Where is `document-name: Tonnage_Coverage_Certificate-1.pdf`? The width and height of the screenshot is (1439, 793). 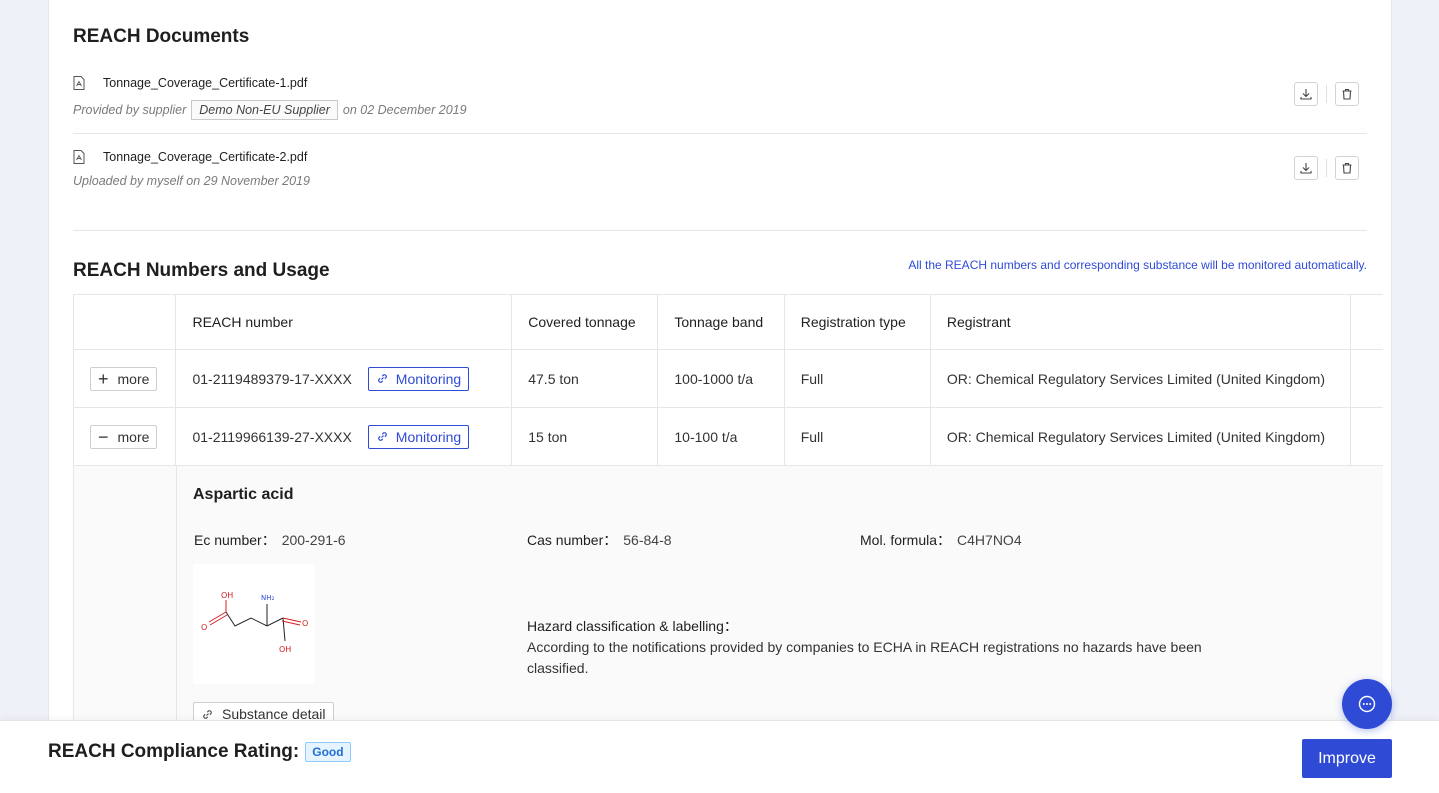
document-name: Tonnage_Coverage_Certificate-1.pdf is located at coordinates (205, 83).